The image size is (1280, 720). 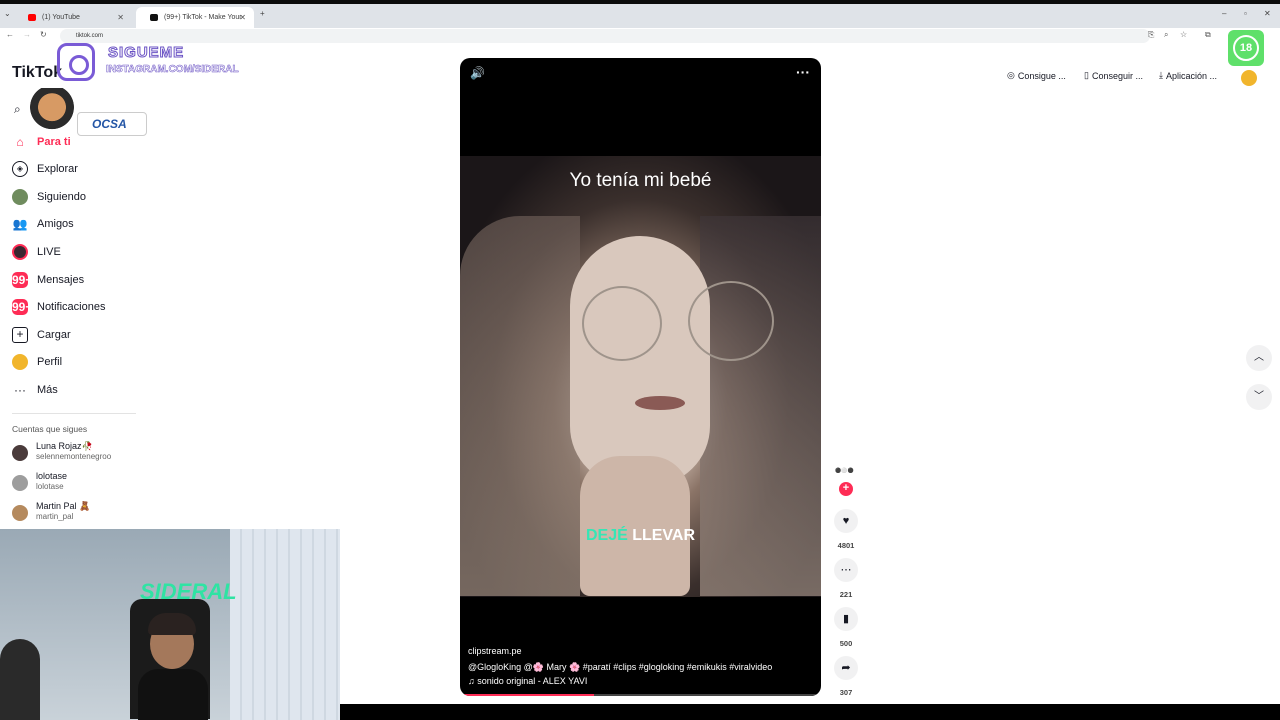 What do you see at coordinates (52, 476) in the screenshot?
I see `account-name: lolotase` at bounding box center [52, 476].